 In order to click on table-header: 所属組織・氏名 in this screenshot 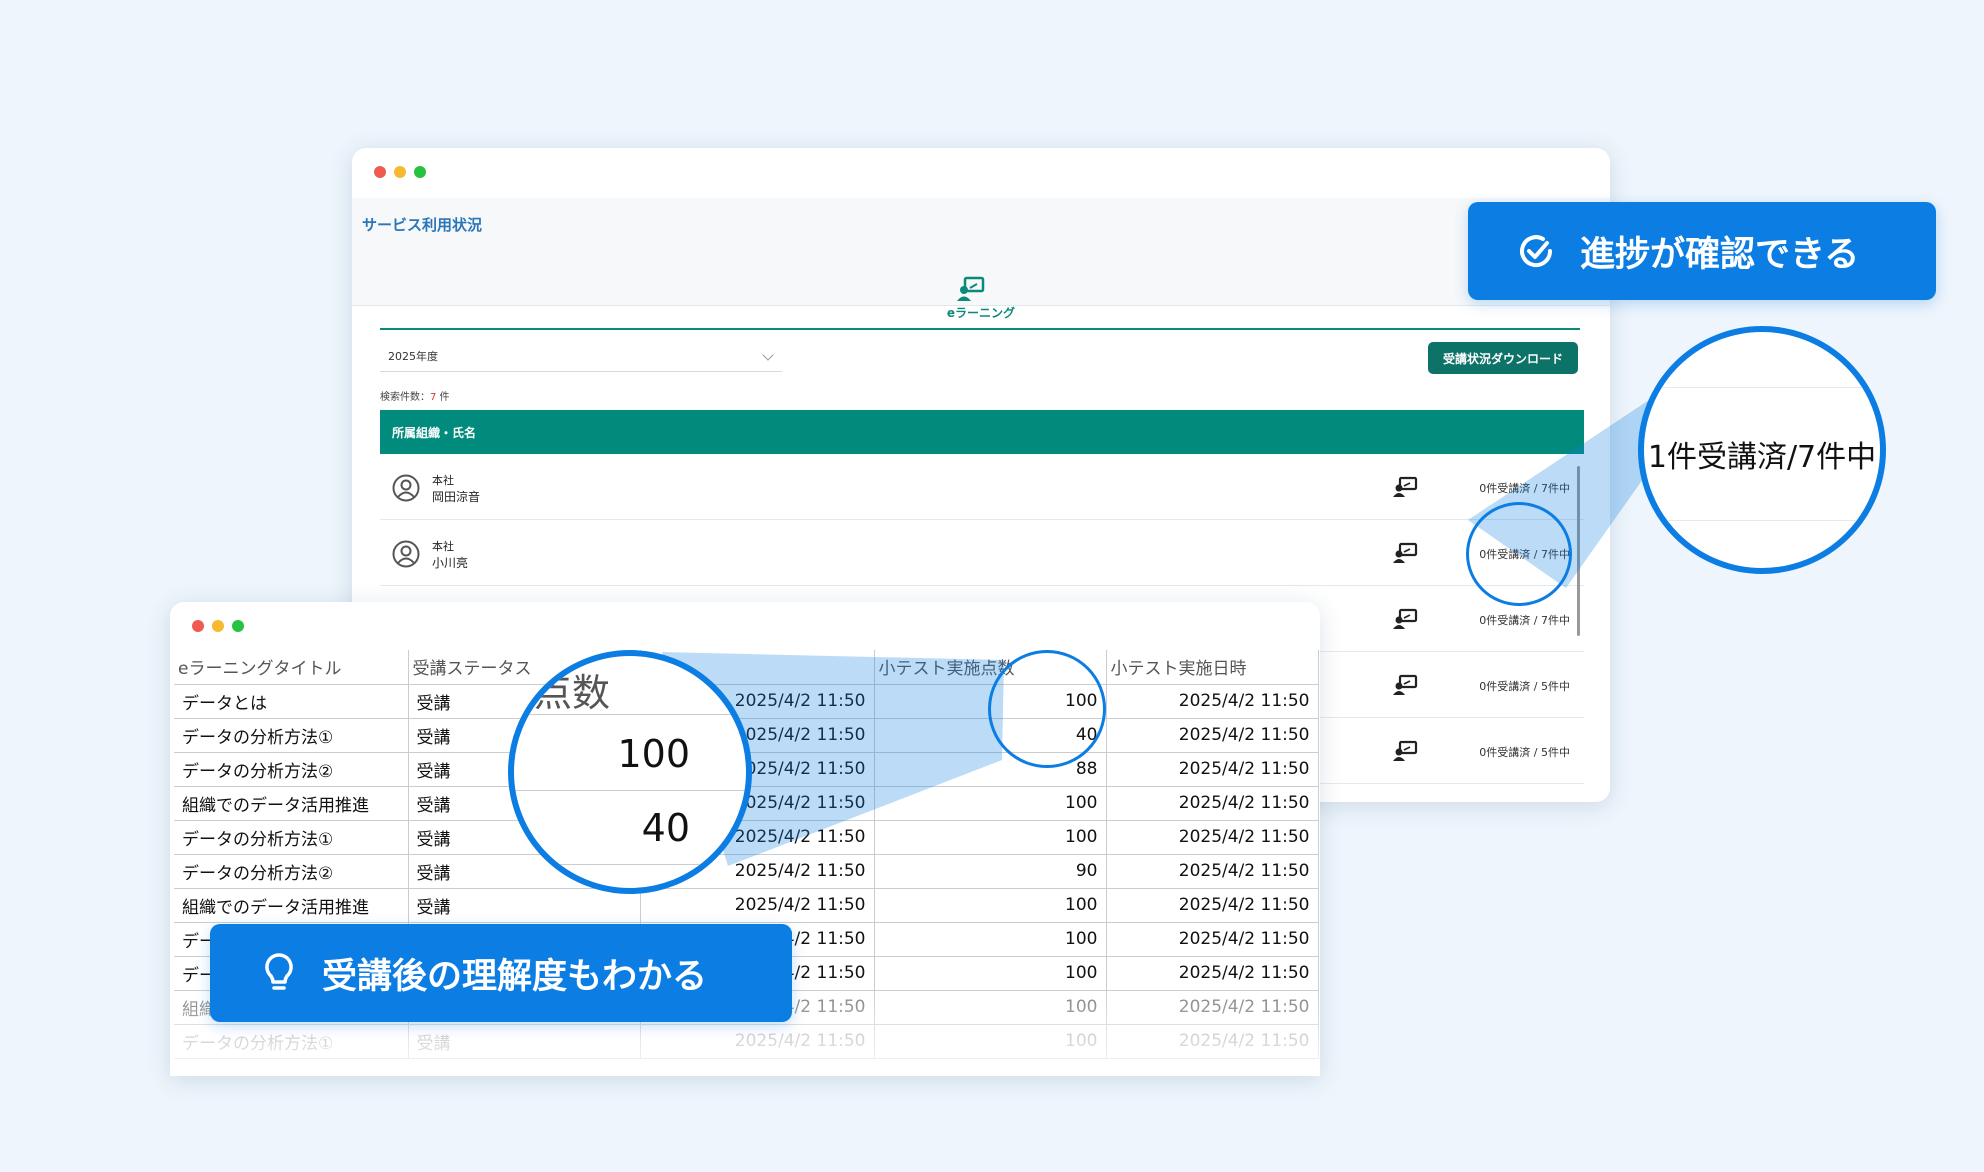, I will do `click(982, 432)`.